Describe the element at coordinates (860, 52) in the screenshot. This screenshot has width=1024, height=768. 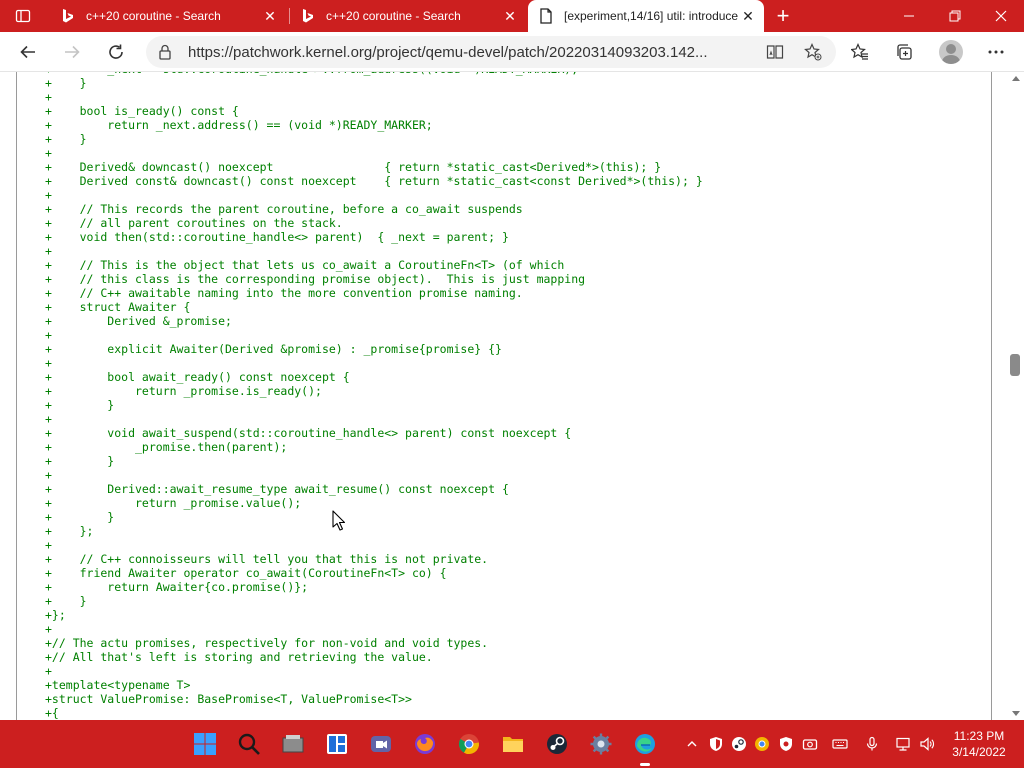
I see `favorites-icon` at that location.